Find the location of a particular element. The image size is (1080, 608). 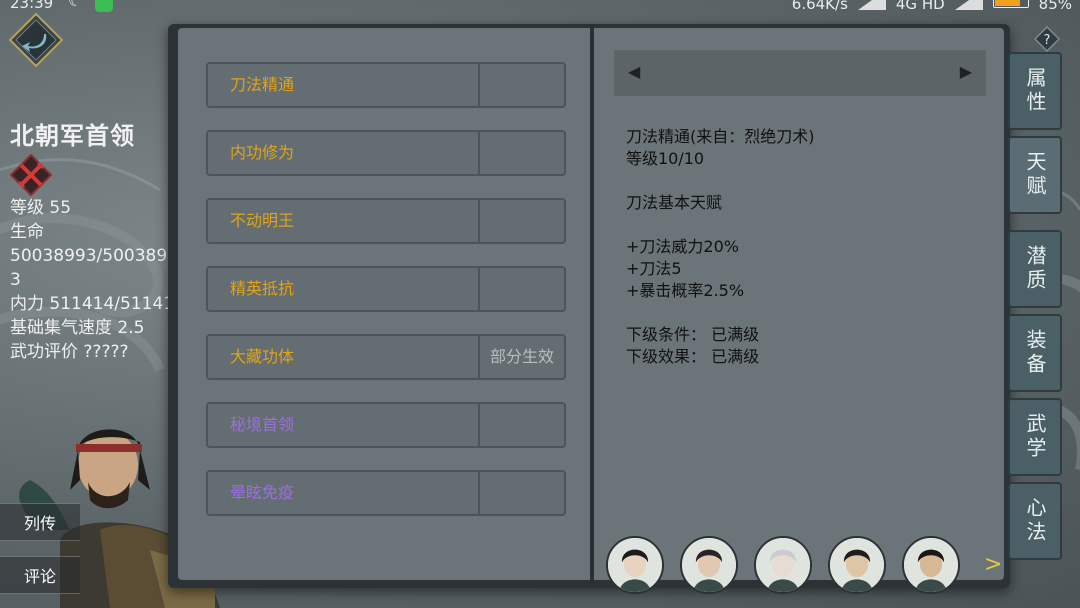

talent-name: 内功修为 is located at coordinates (344, 153).